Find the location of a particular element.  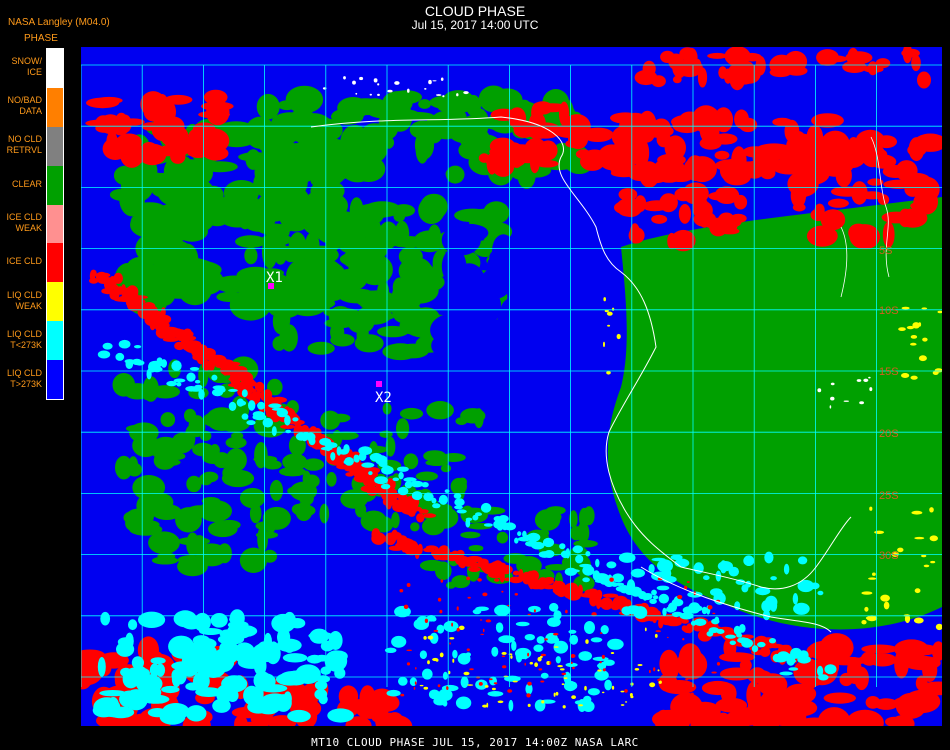

latitude-label: 25S is located at coordinates (889, 496).